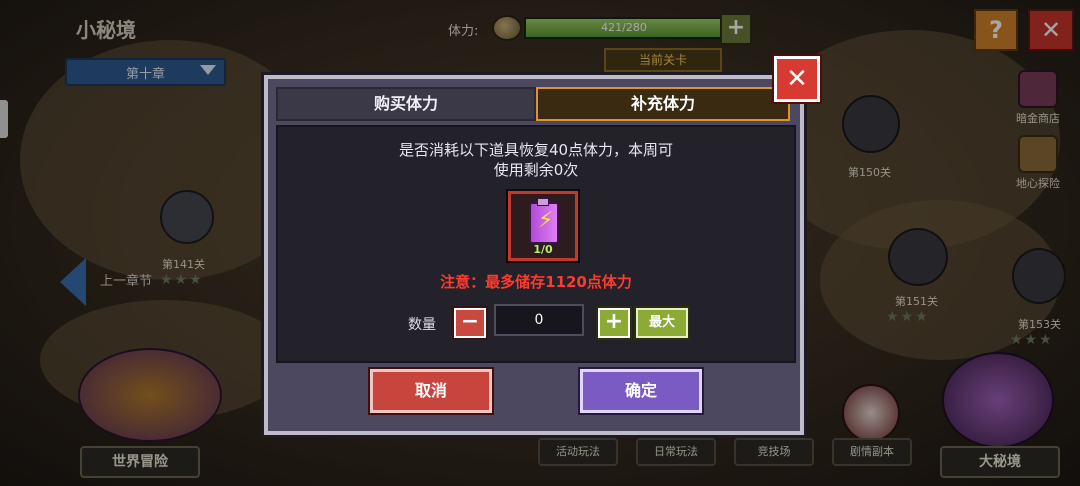  I want to click on max-button: 最大, so click(662, 323).